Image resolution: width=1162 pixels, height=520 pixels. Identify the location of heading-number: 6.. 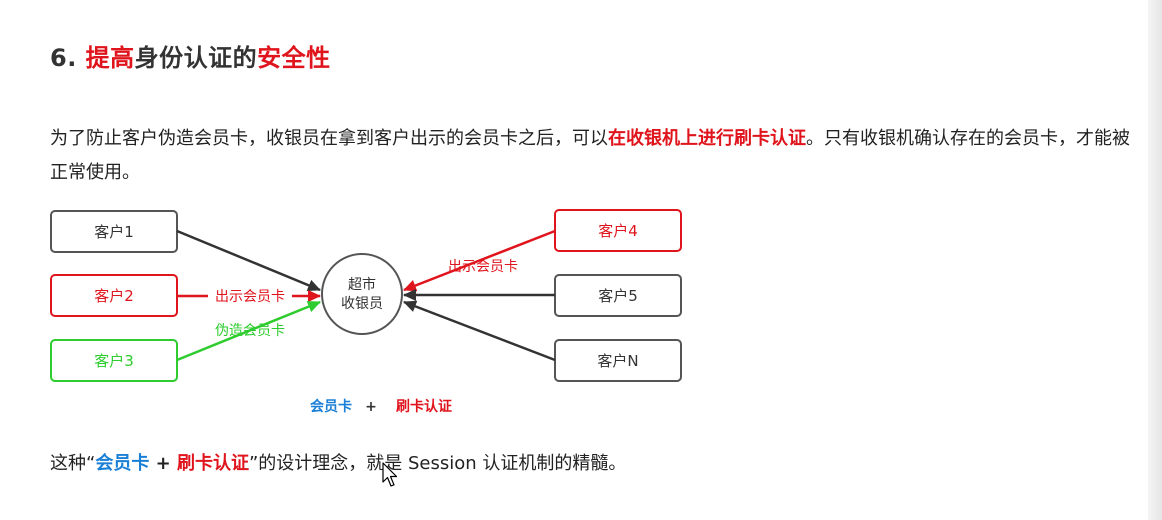
(68, 58).